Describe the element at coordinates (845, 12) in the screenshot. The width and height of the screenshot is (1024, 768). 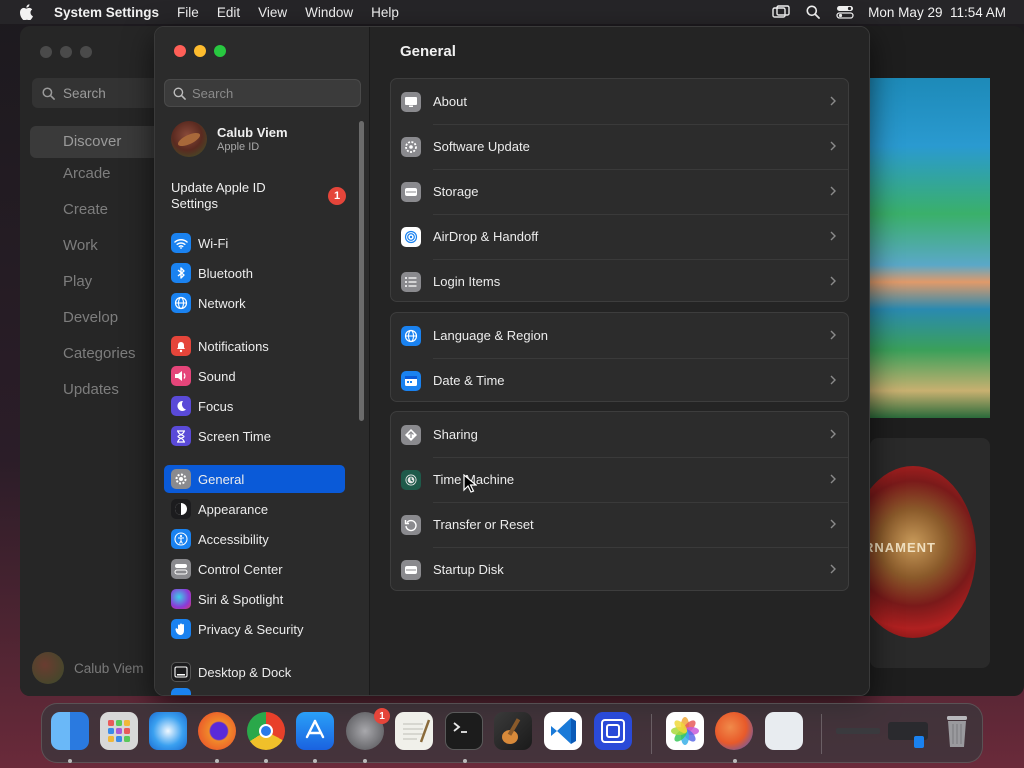
I see `control-center-icon` at that location.